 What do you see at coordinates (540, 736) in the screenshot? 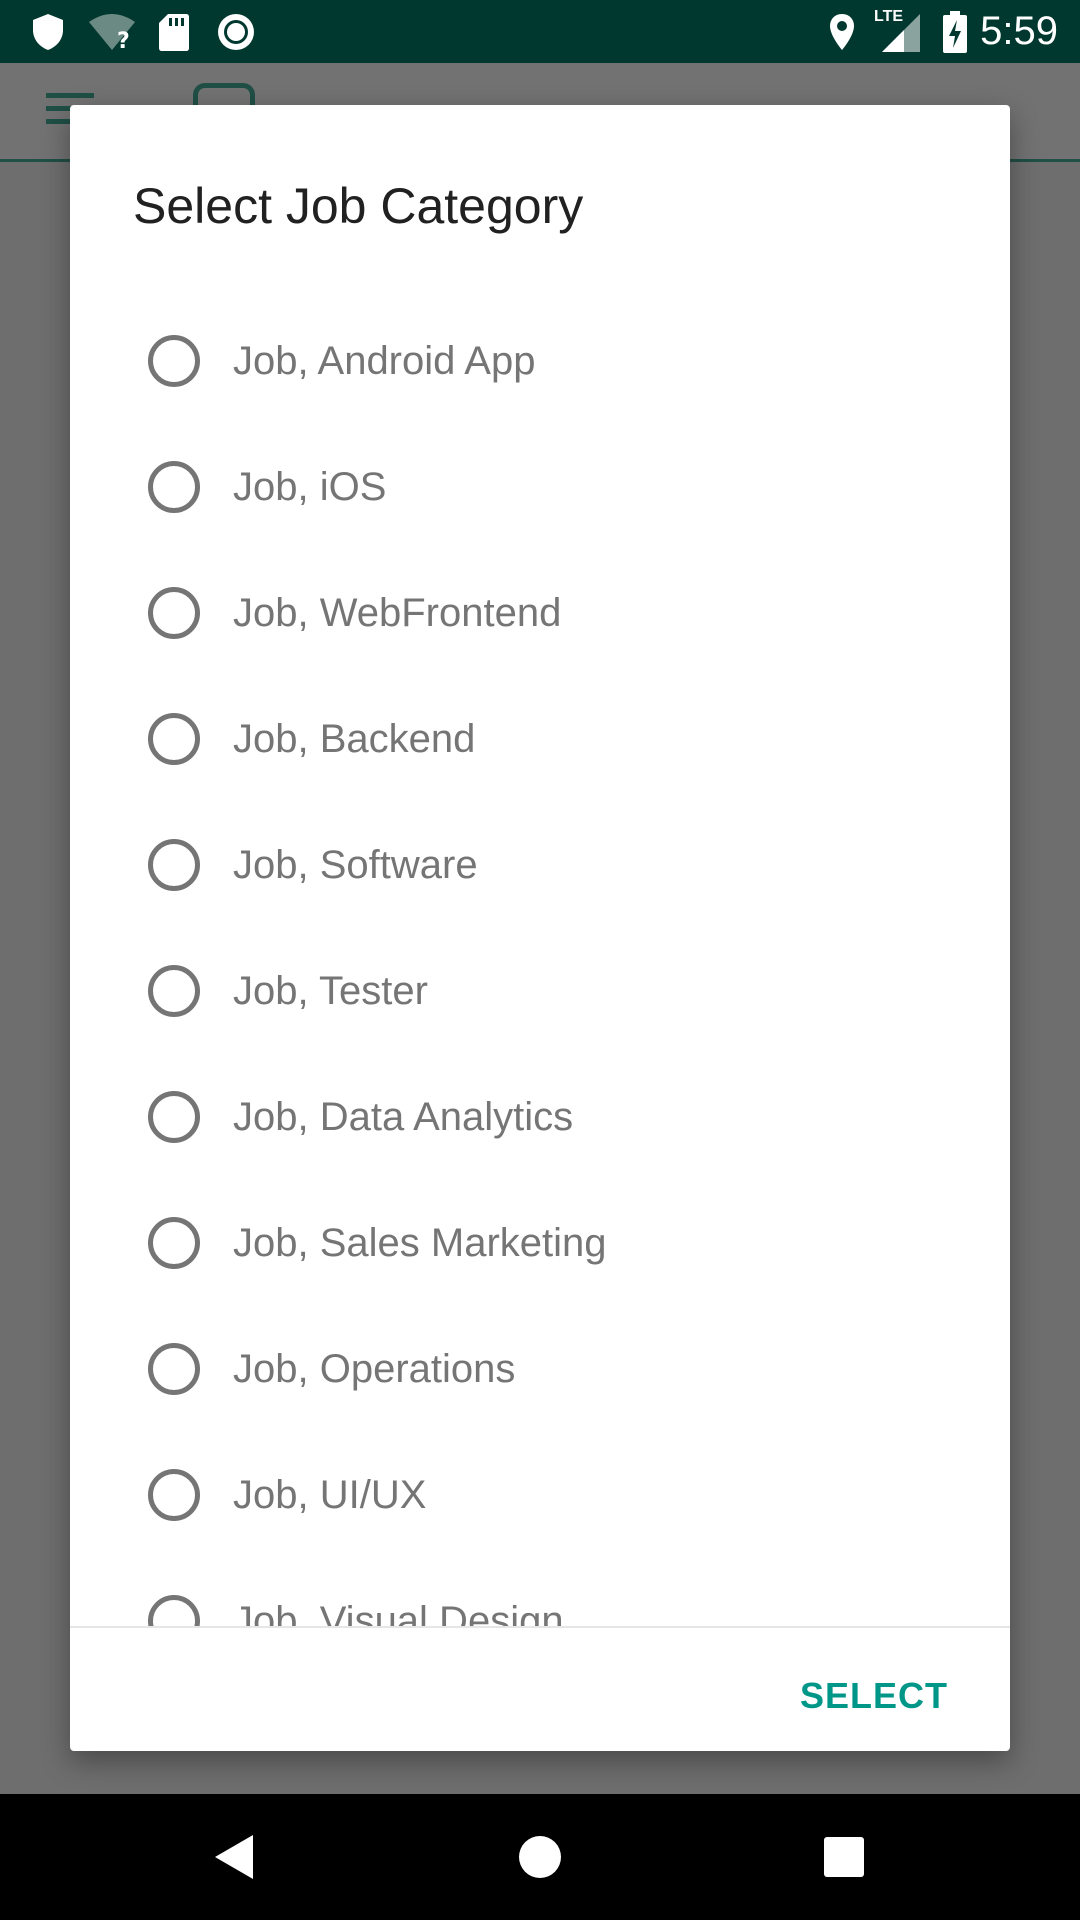
I see `option-item-backend: Job, Backend` at bounding box center [540, 736].